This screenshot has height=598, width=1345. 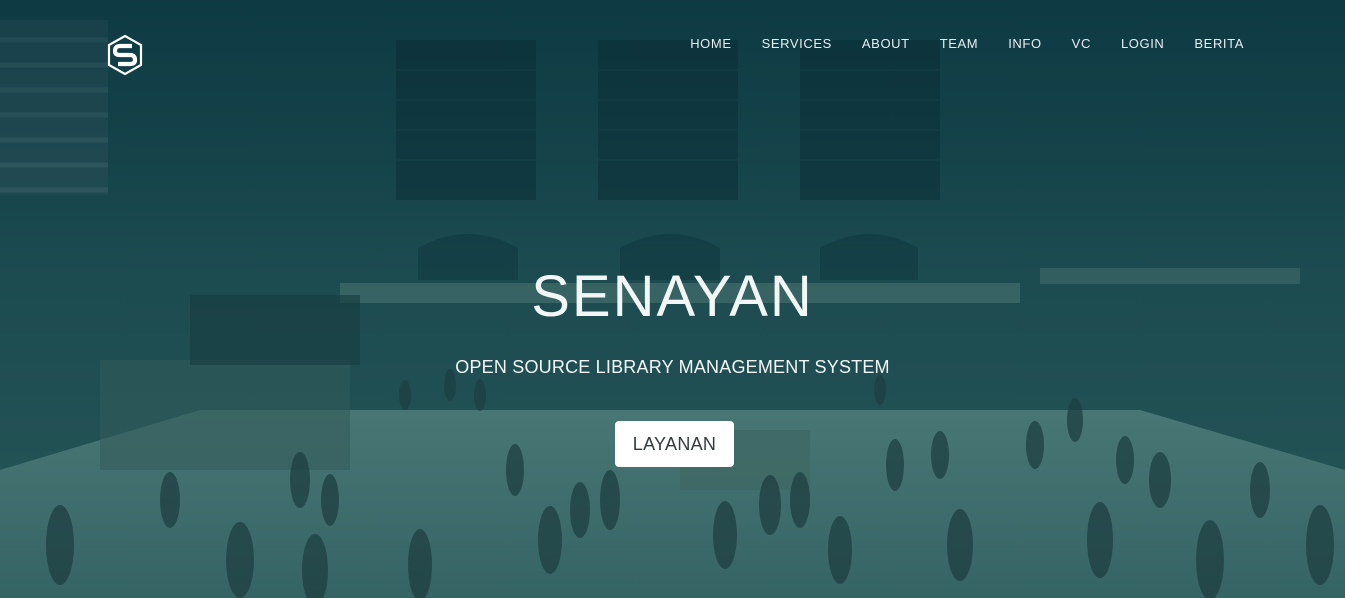 I want to click on layanan-button: LAYANAN, so click(x=674, y=444).